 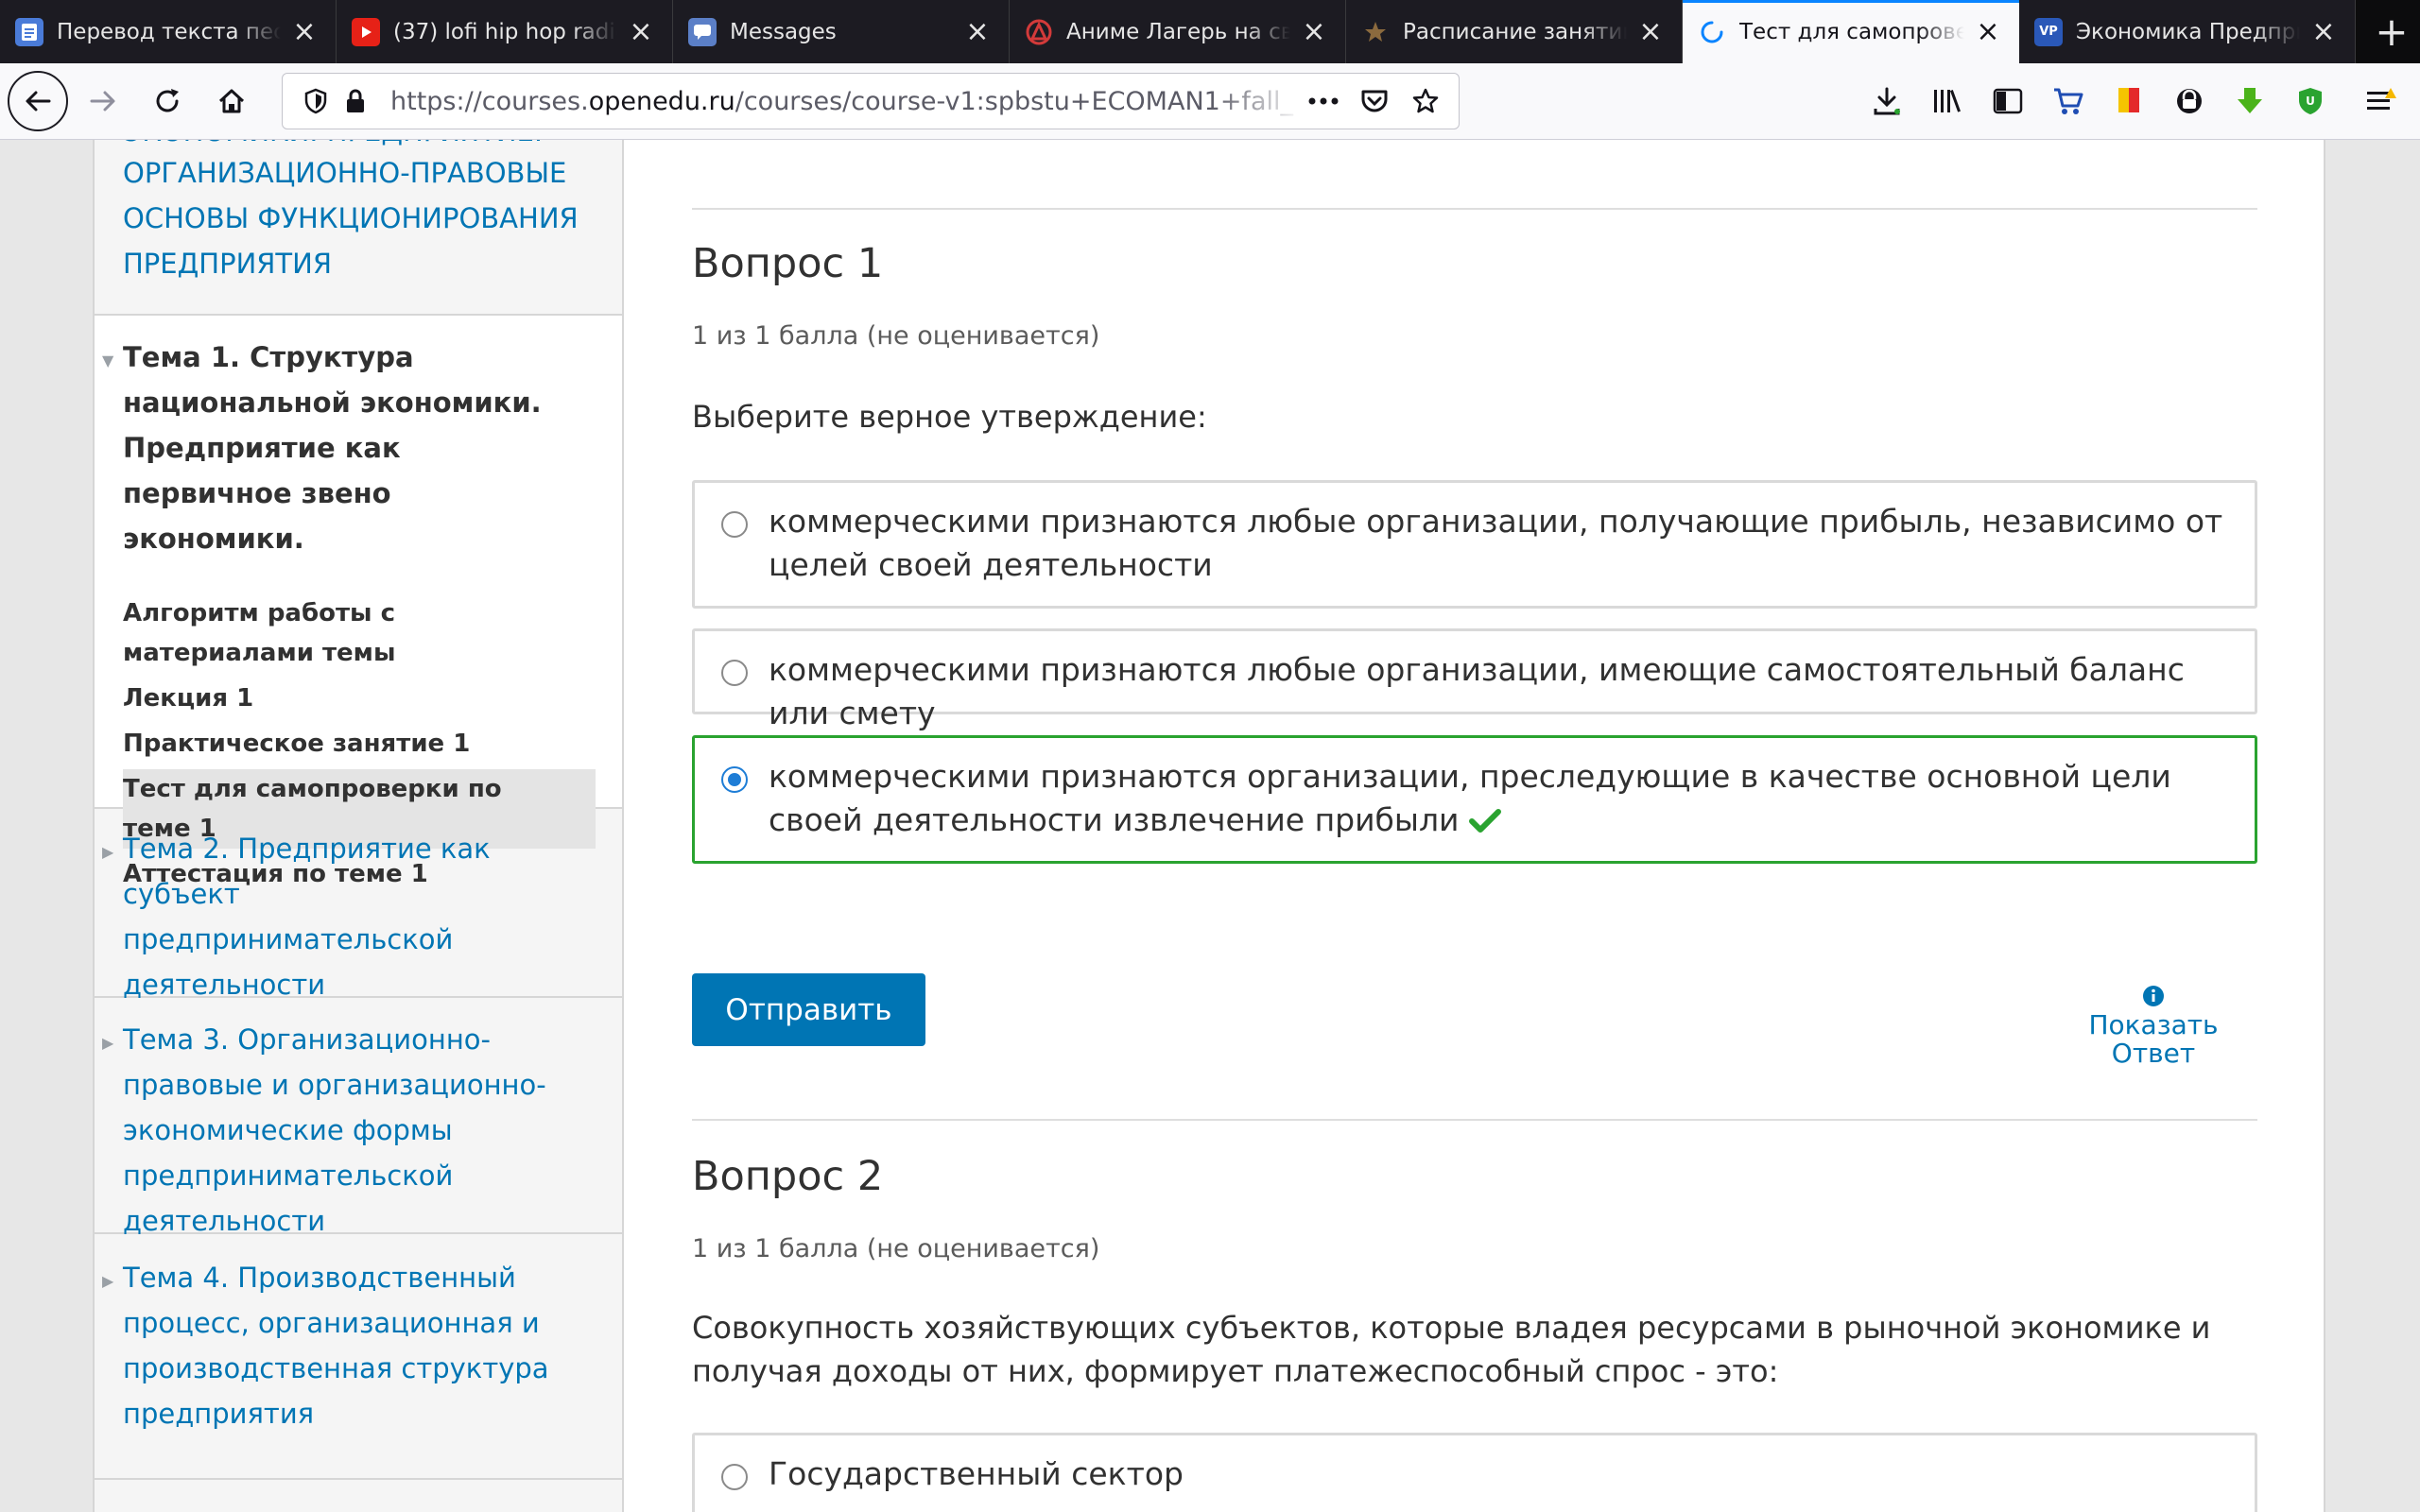 What do you see at coordinates (1375, 32) in the screenshot?
I see `star-icon` at bounding box center [1375, 32].